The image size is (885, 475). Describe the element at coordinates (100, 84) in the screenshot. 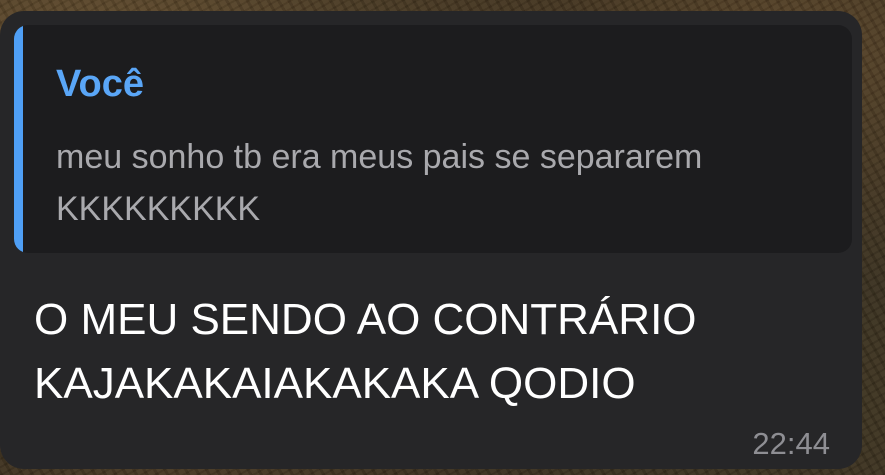

I see `reply-author-name: Você` at that location.